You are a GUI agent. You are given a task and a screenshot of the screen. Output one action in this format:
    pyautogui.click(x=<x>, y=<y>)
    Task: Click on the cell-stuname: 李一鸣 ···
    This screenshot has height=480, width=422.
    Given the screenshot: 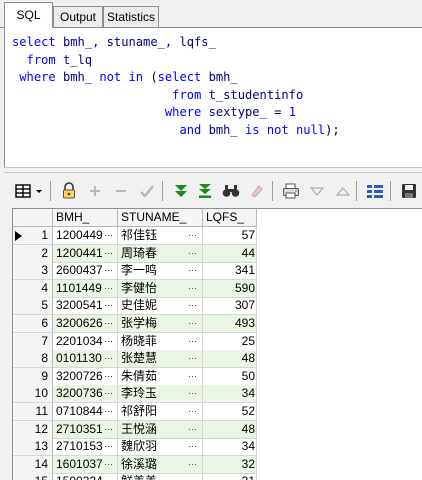 What is the action you would take?
    pyautogui.click(x=160, y=271)
    